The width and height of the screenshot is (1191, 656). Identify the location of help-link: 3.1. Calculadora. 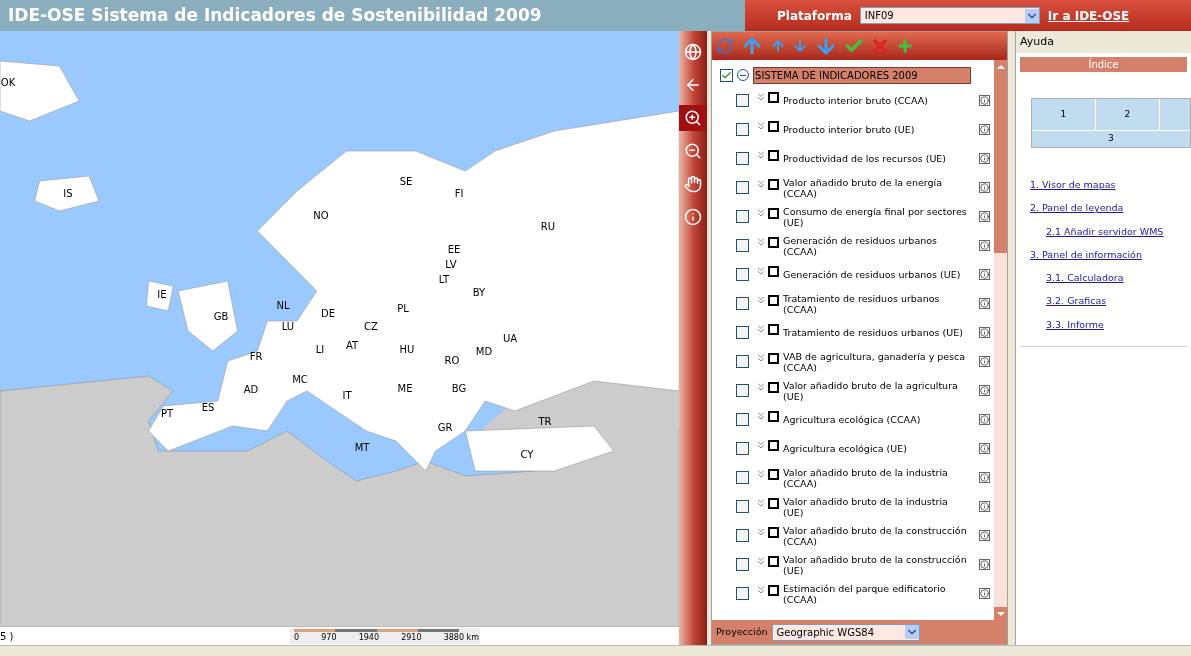
(1118, 278).